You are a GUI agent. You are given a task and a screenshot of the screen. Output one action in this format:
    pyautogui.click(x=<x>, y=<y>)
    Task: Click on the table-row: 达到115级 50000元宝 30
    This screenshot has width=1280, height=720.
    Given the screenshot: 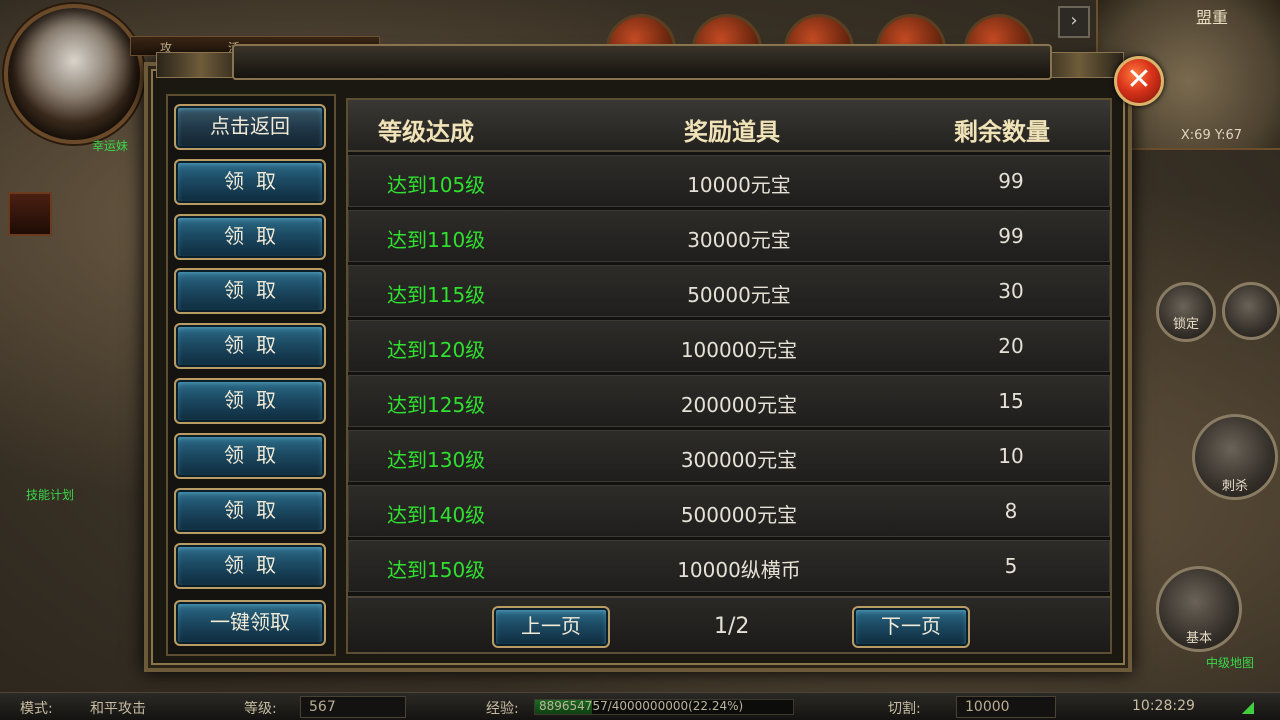 What is the action you would take?
    pyautogui.click(x=729, y=291)
    